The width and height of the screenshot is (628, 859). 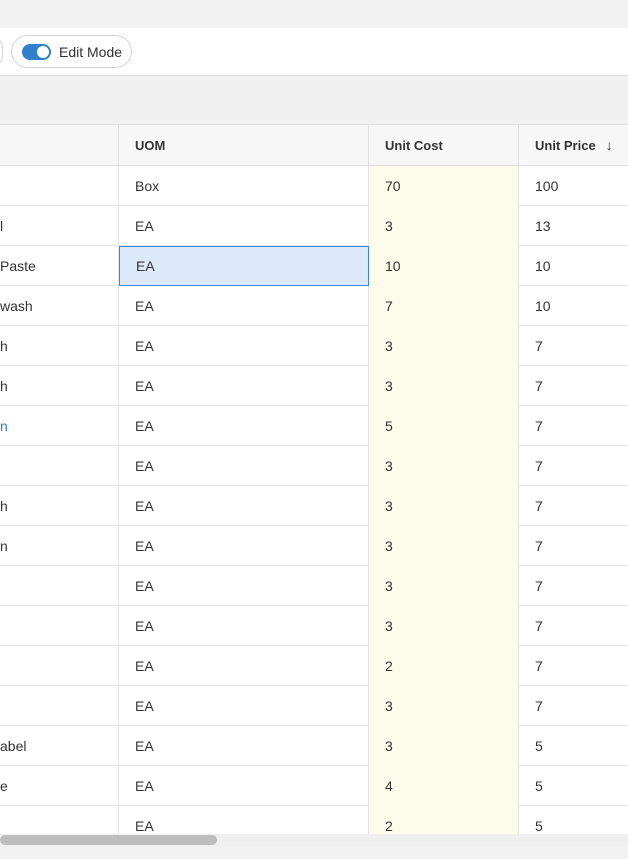 What do you see at coordinates (1, 51) in the screenshot?
I see `toolbar-pill-partial` at bounding box center [1, 51].